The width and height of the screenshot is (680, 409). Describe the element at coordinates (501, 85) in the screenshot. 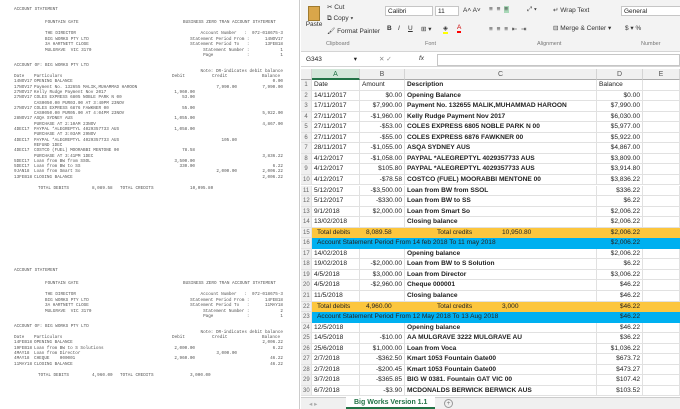

I see `cell-description: Description` at that location.